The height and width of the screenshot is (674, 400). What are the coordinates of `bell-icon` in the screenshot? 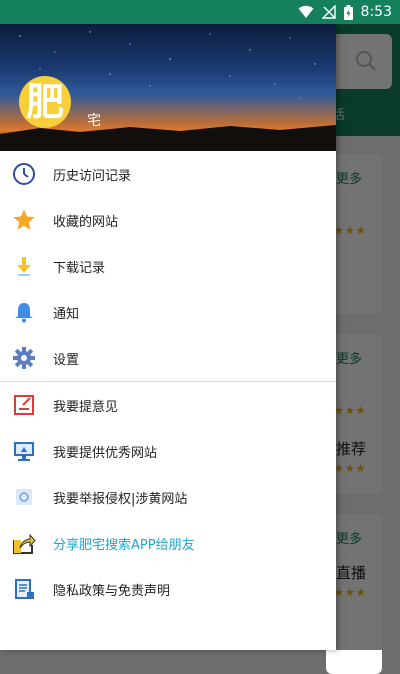 It's located at (24, 312).